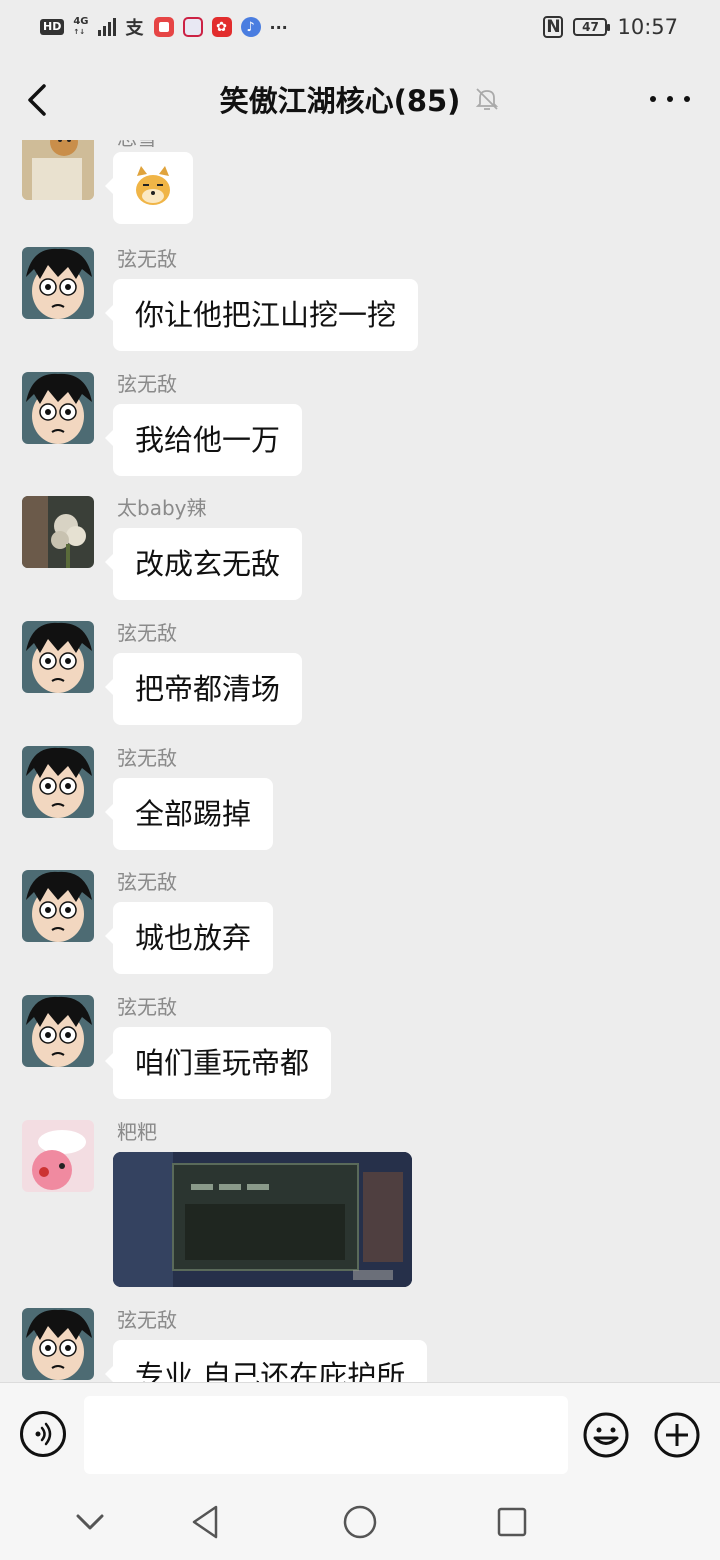 The image size is (720, 1560). I want to click on sticker-bubble, so click(149, 188).